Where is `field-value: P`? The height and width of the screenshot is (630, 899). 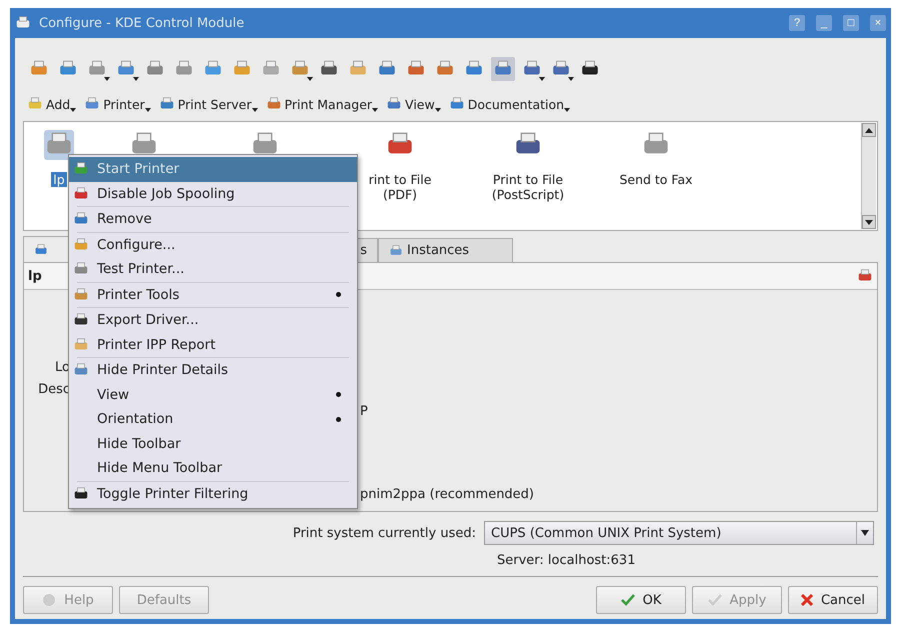
field-value: P is located at coordinates (364, 411).